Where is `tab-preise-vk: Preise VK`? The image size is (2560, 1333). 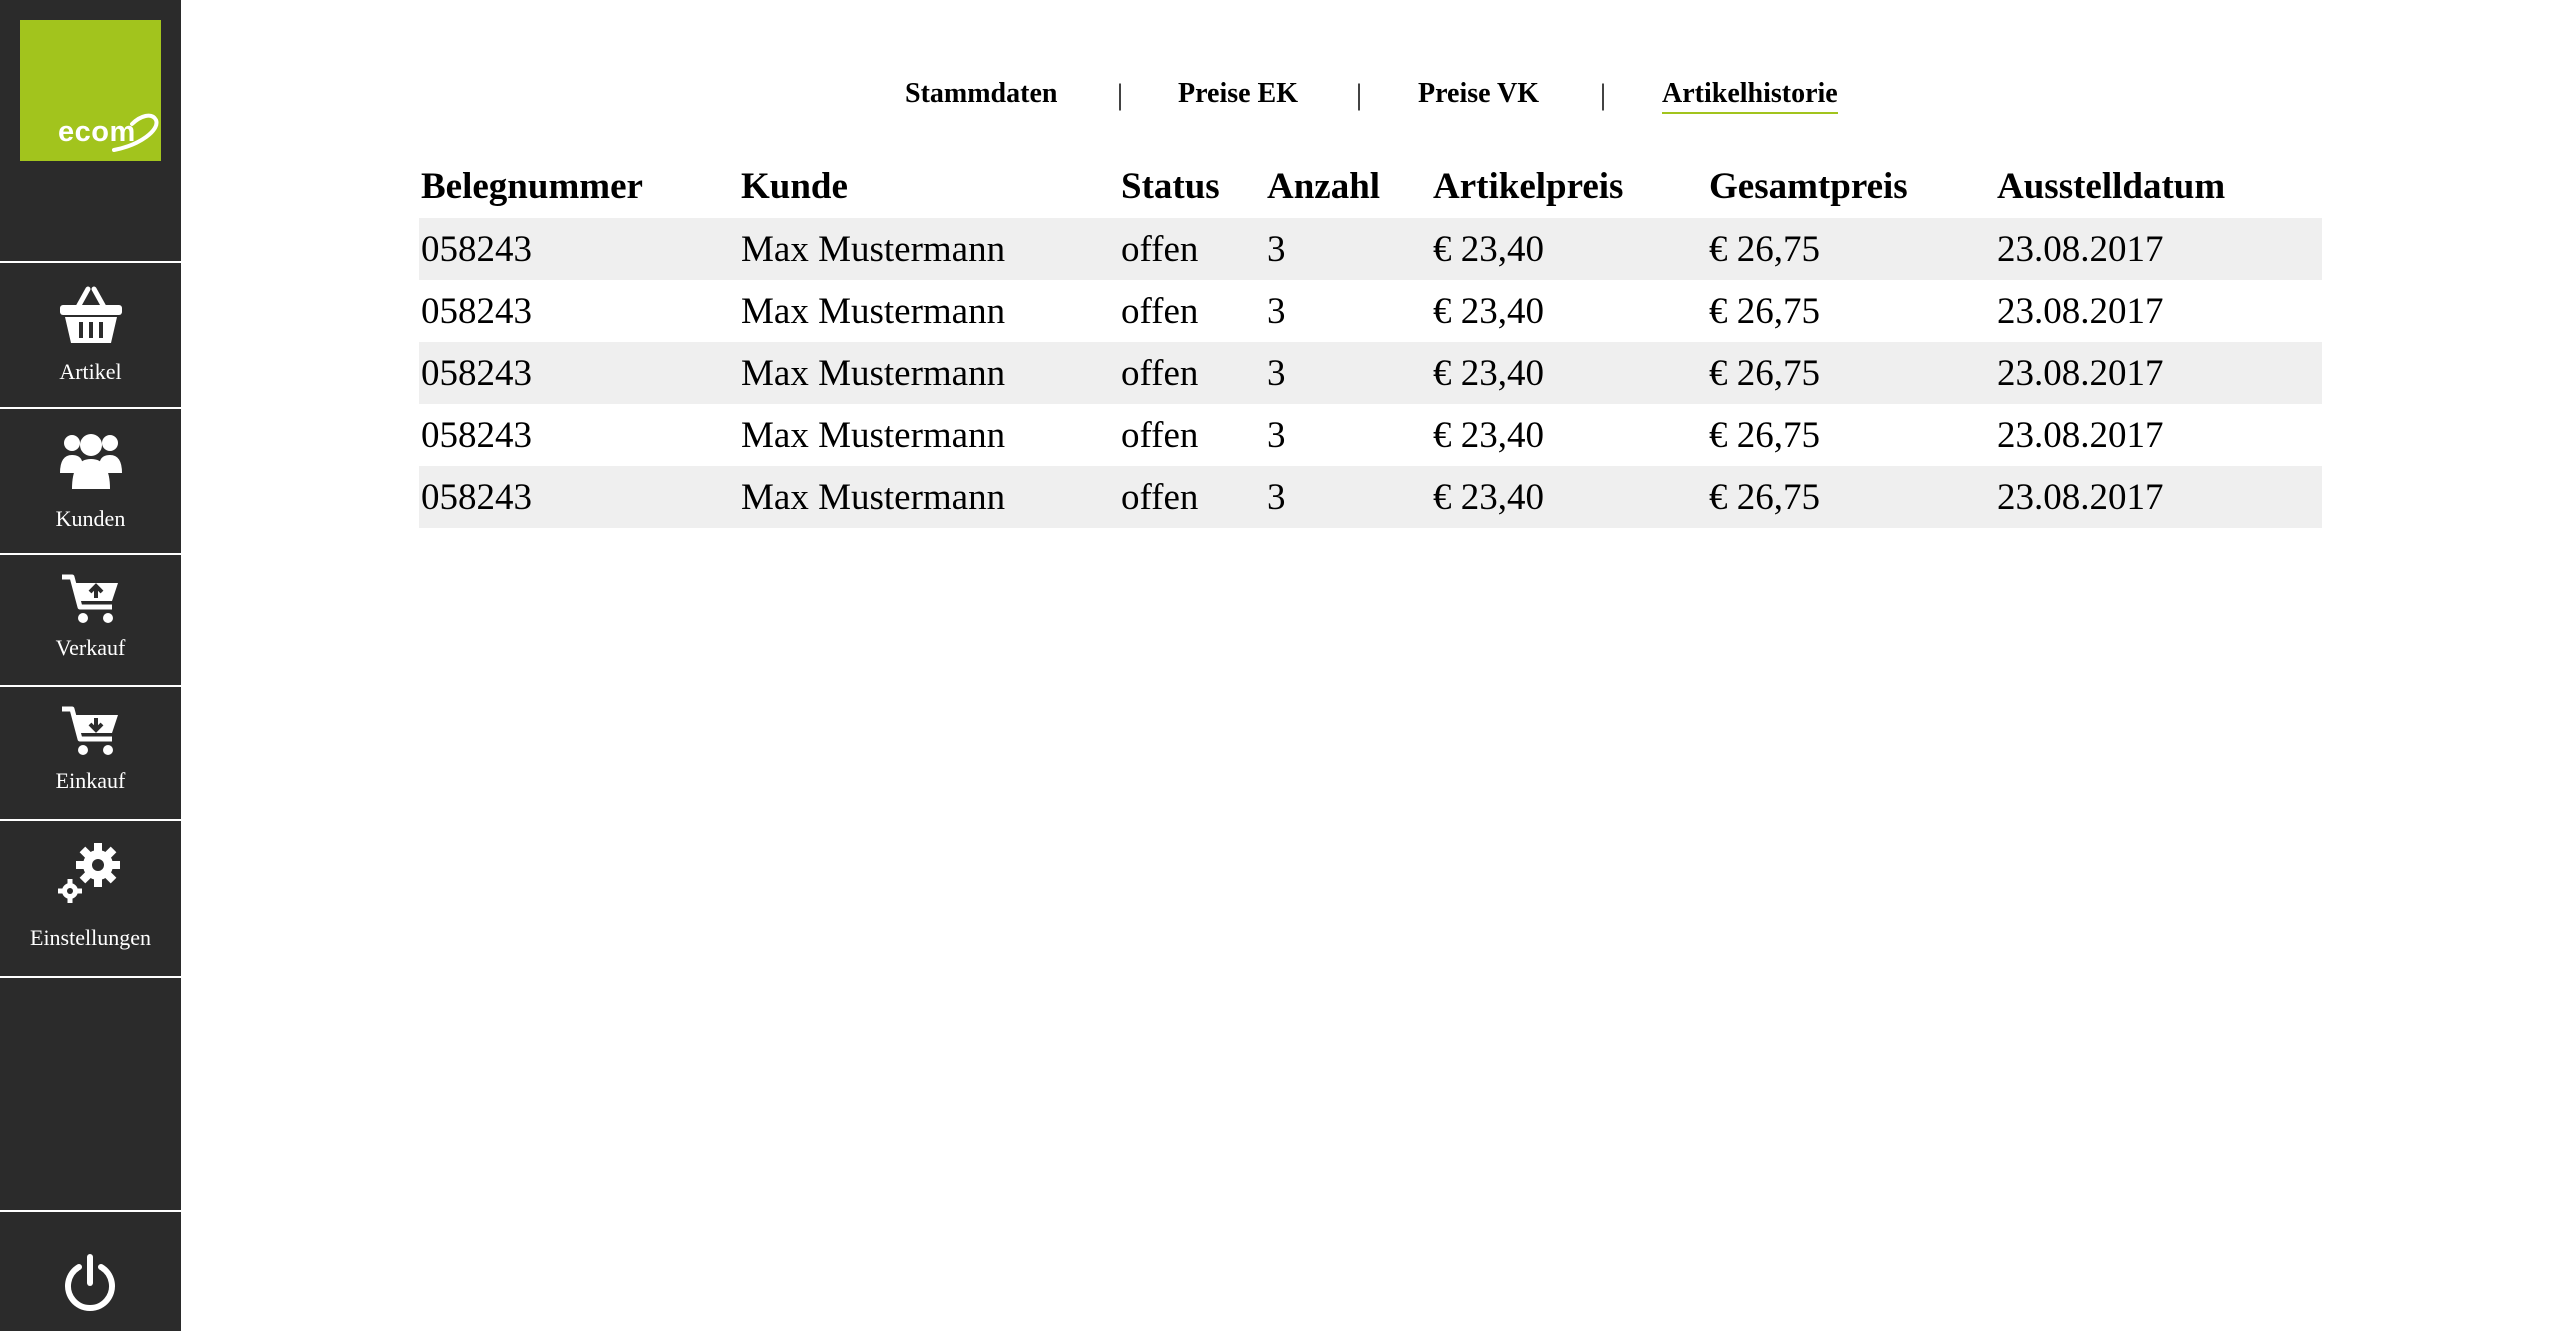
tab-preise-vk: Preise VK is located at coordinates (1478, 94).